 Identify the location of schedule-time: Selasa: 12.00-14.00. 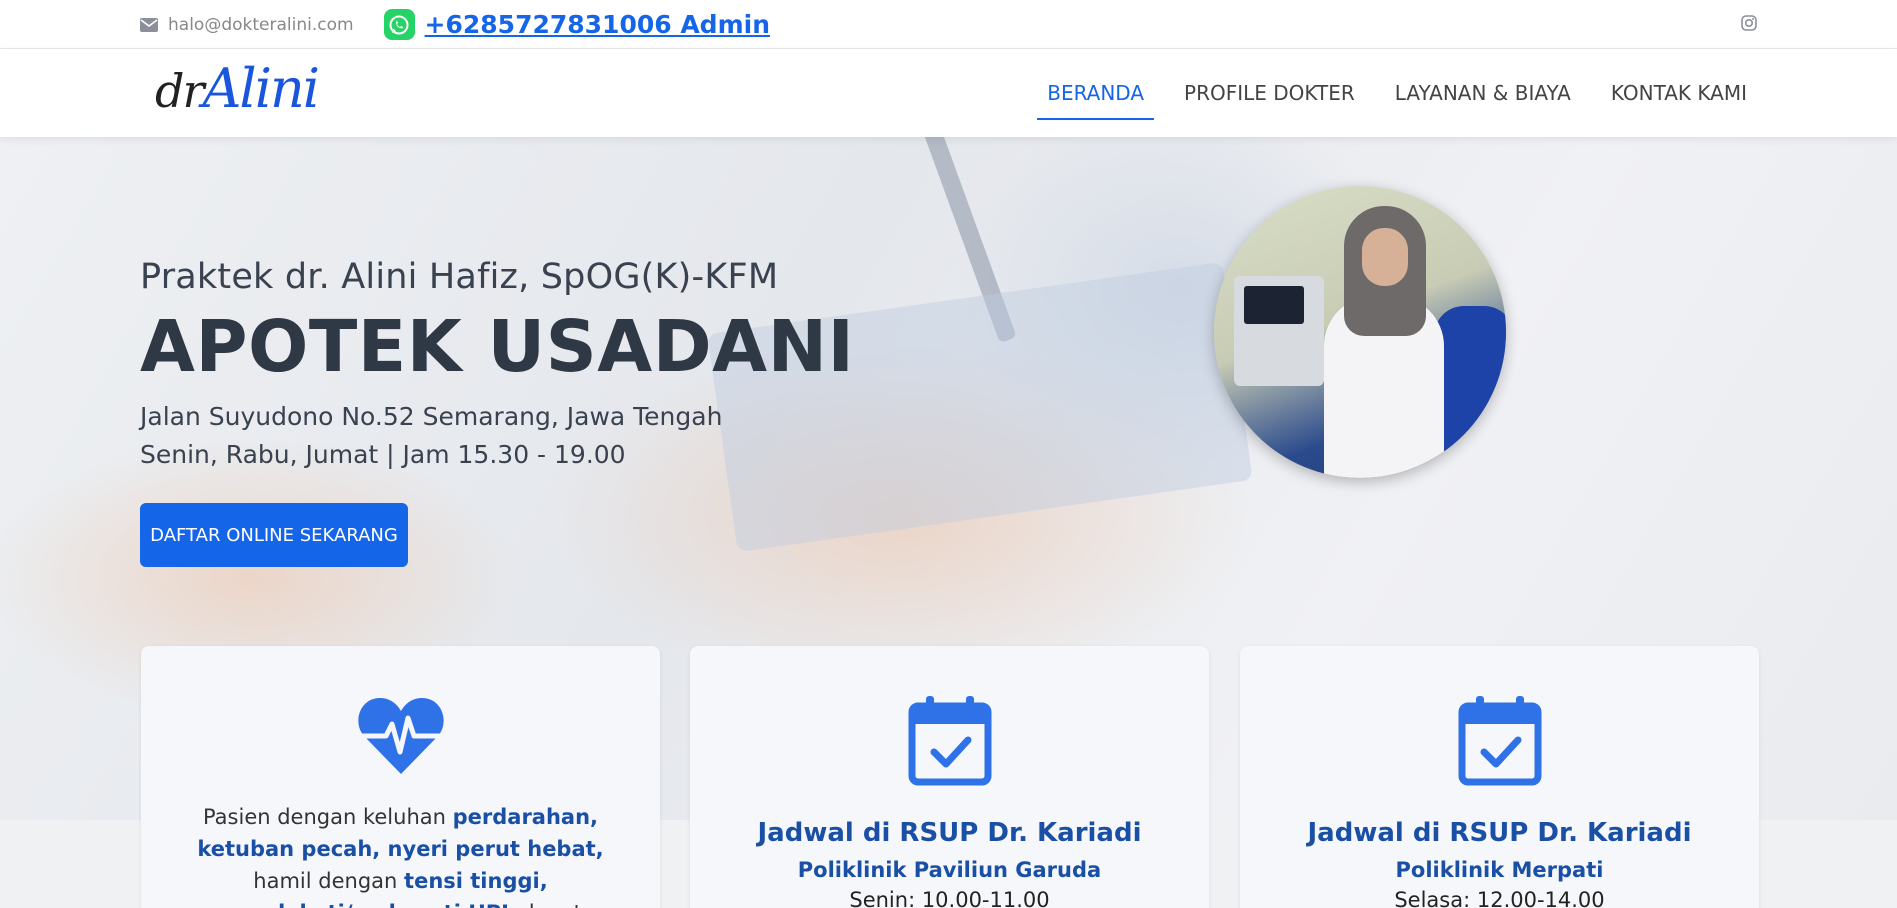
(1499, 898).